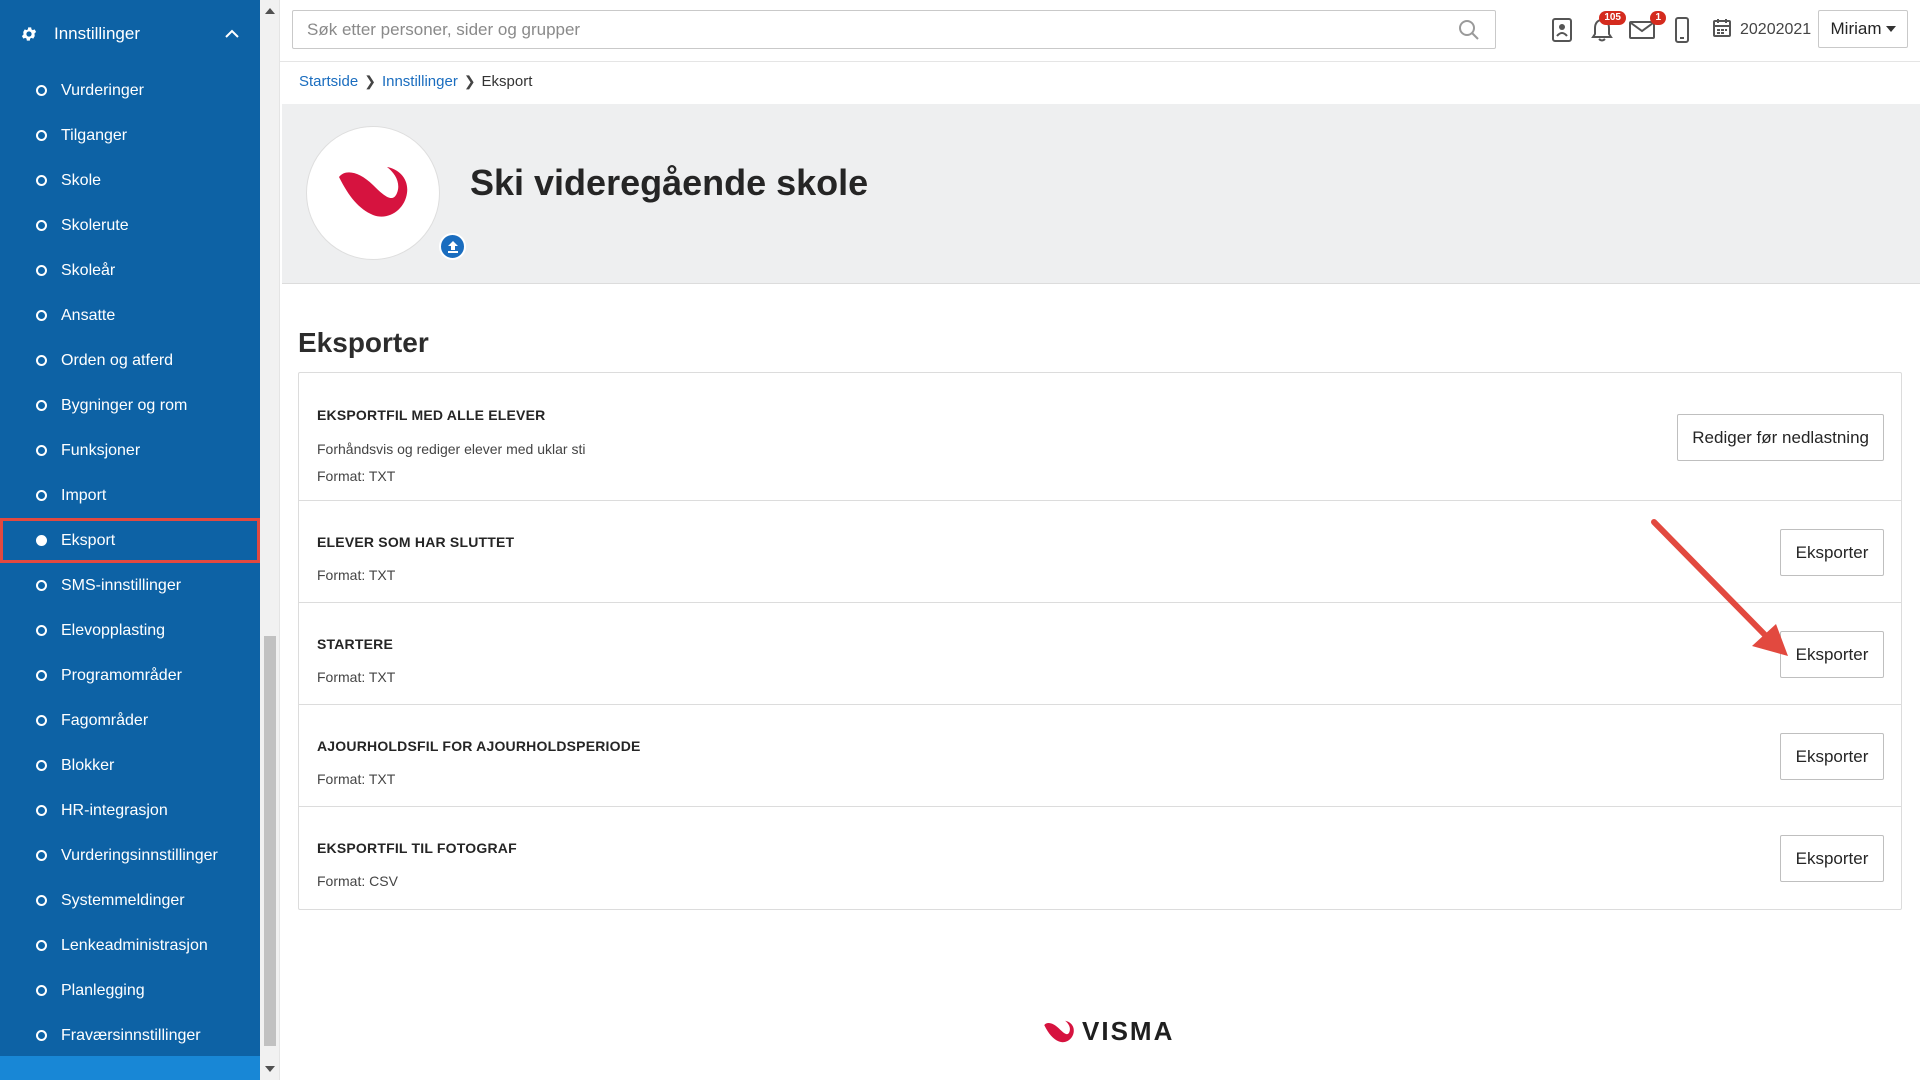  What do you see at coordinates (373, 192) in the screenshot?
I see `visma-logo` at bounding box center [373, 192].